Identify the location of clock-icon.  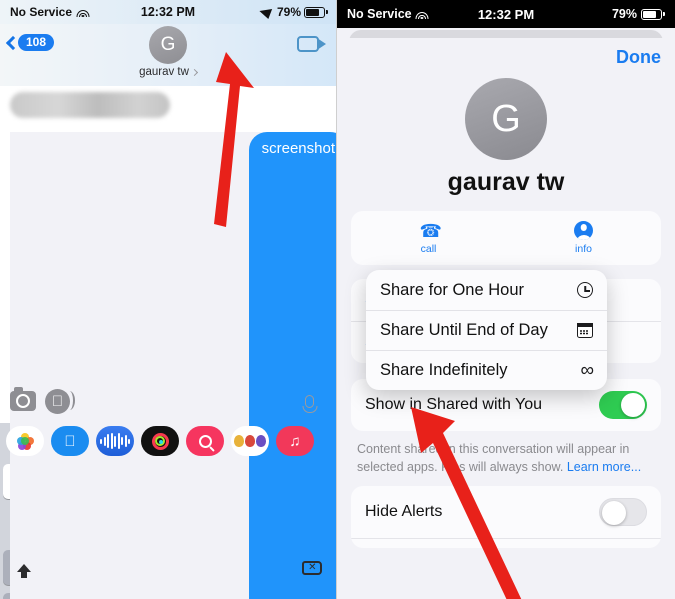
(585, 290).